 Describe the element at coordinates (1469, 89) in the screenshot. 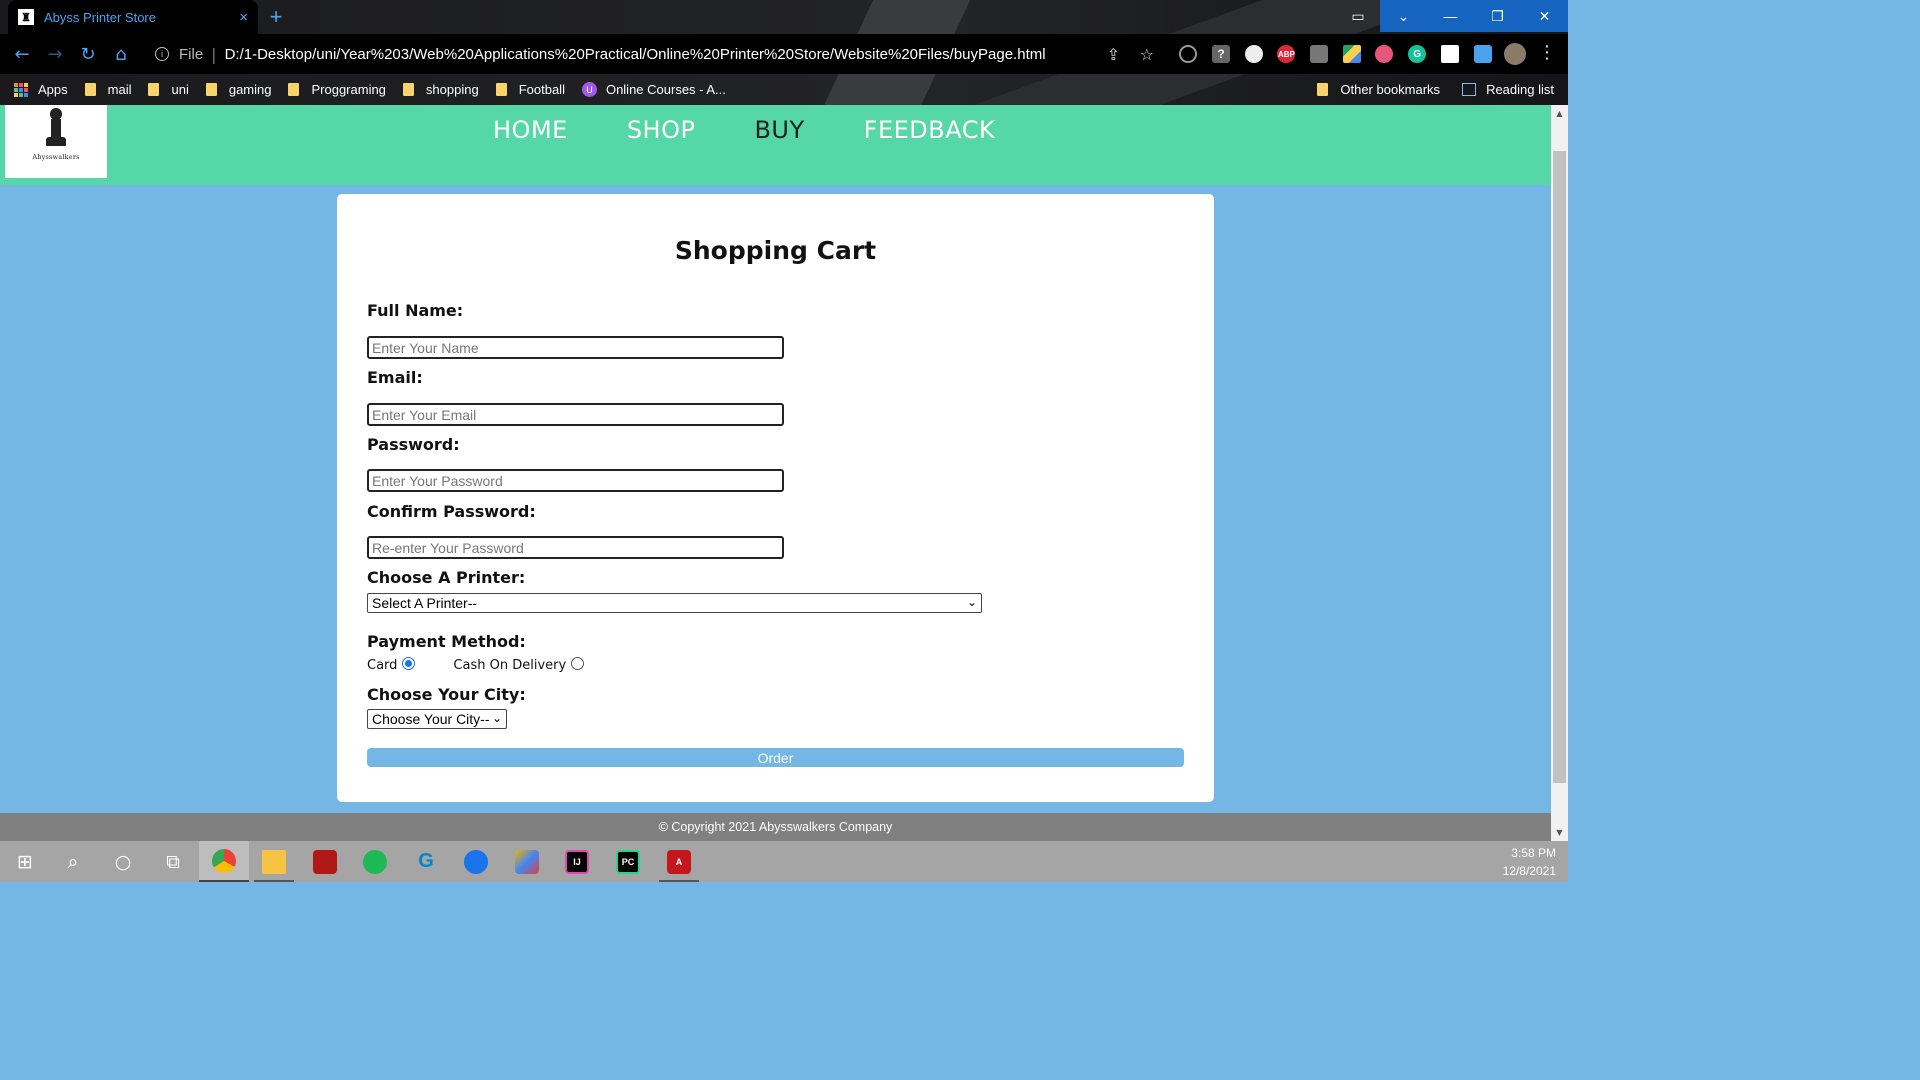

I see `reading-list-icon` at that location.